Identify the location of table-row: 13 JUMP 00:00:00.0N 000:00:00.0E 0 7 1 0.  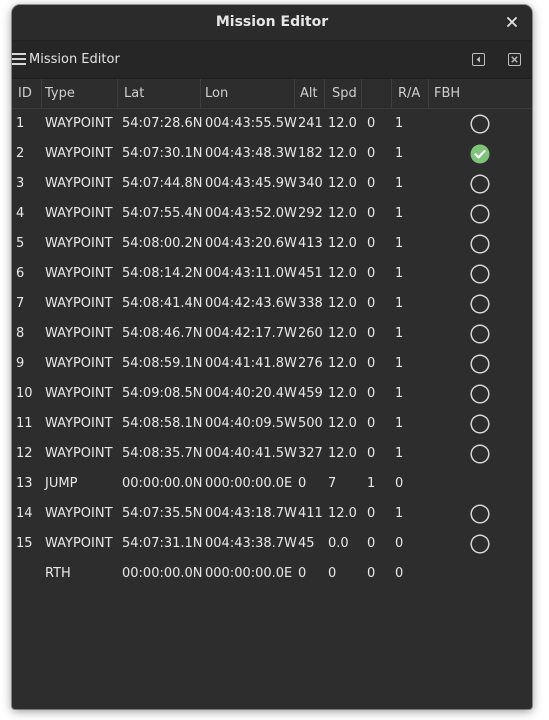
(272, 484).